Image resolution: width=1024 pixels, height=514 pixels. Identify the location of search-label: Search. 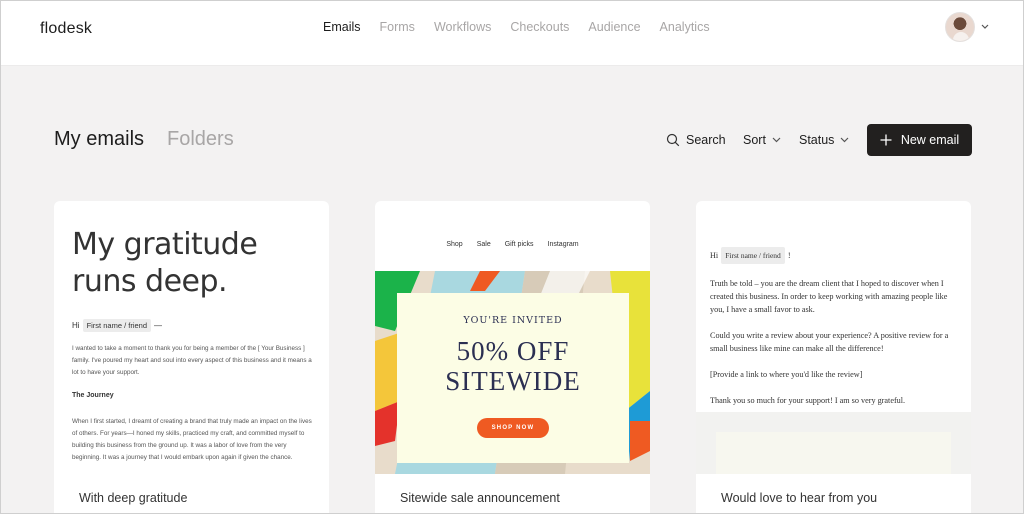
(706, 140).